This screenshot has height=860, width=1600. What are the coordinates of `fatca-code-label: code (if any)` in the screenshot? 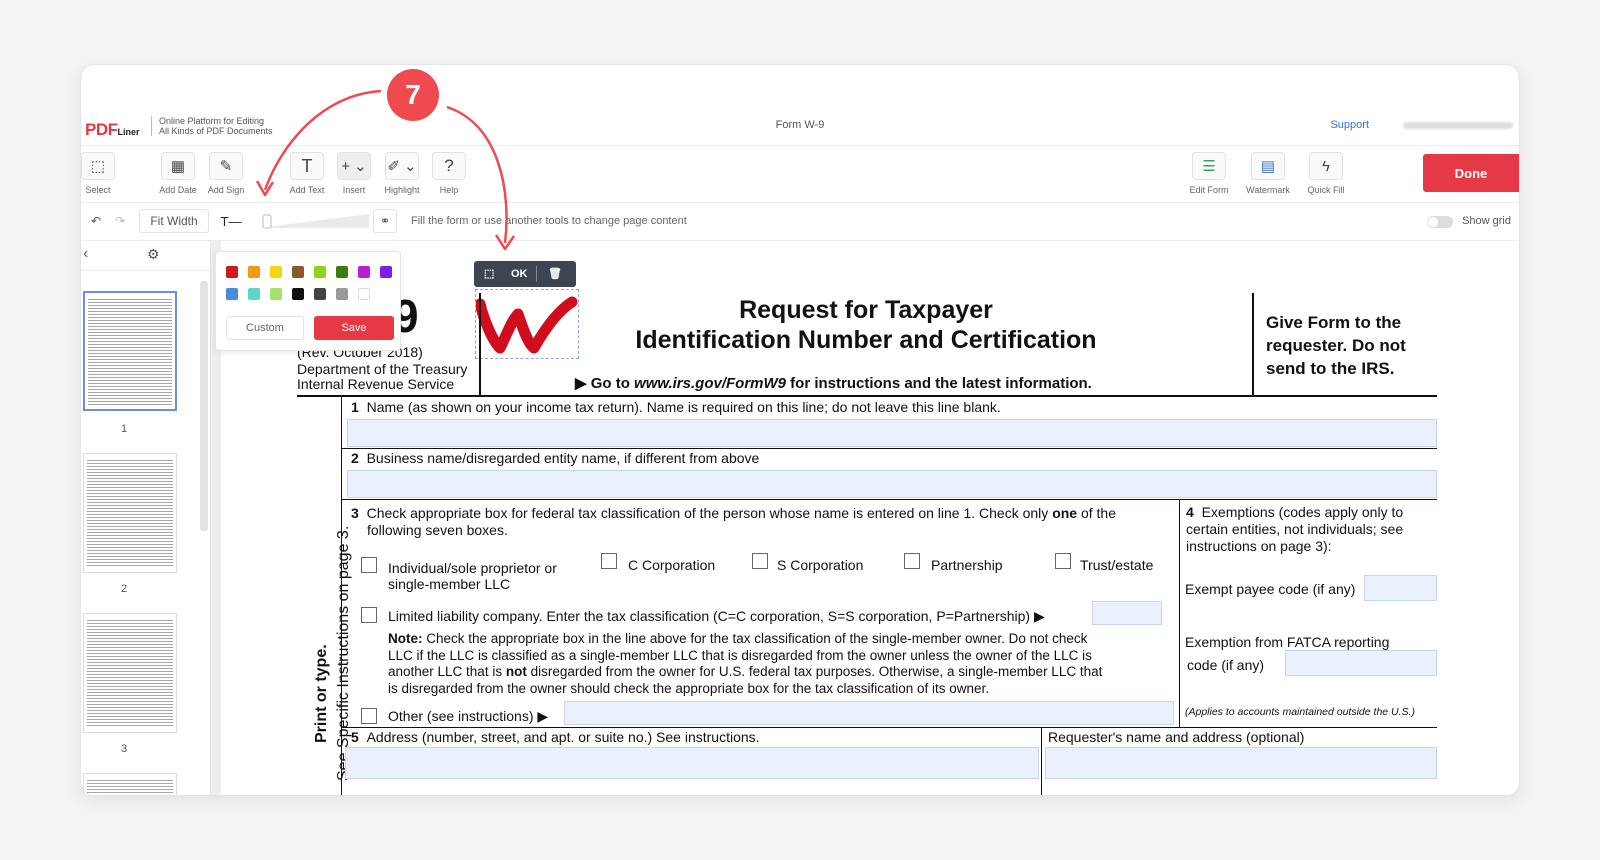 It's located at (1226, 665).